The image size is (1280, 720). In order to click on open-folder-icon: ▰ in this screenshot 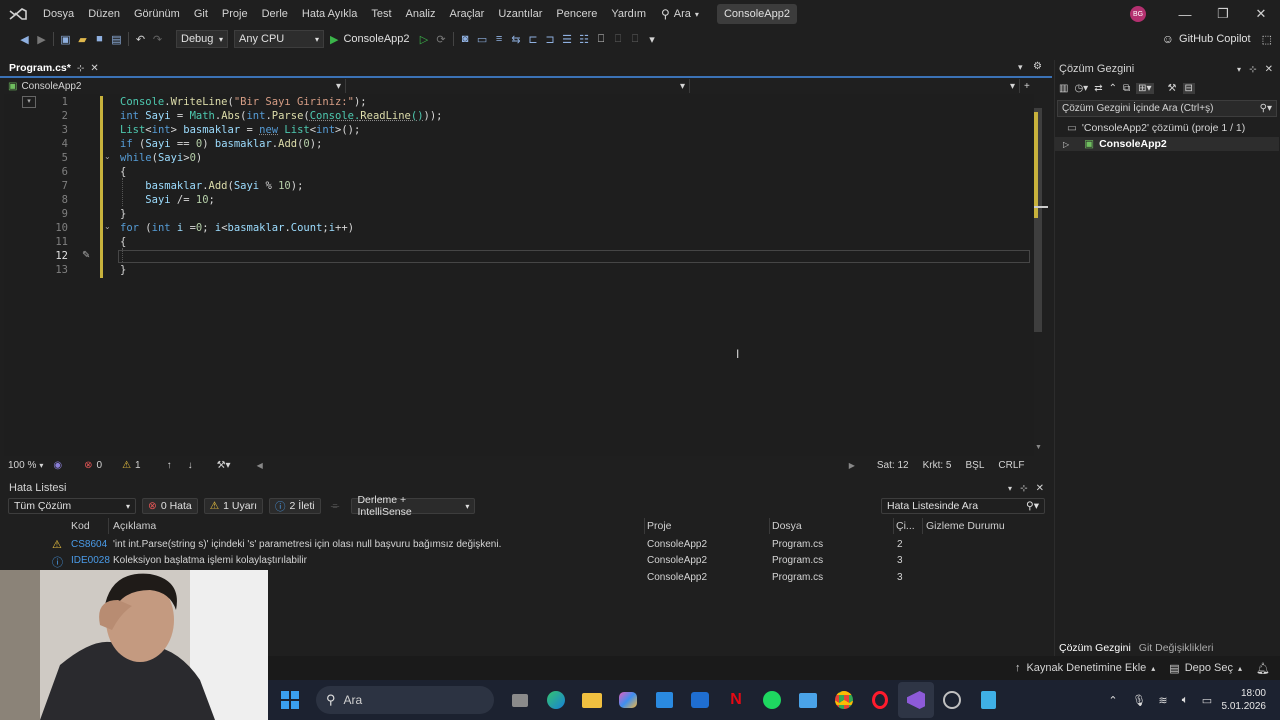, I will do `click(82, 39)`.